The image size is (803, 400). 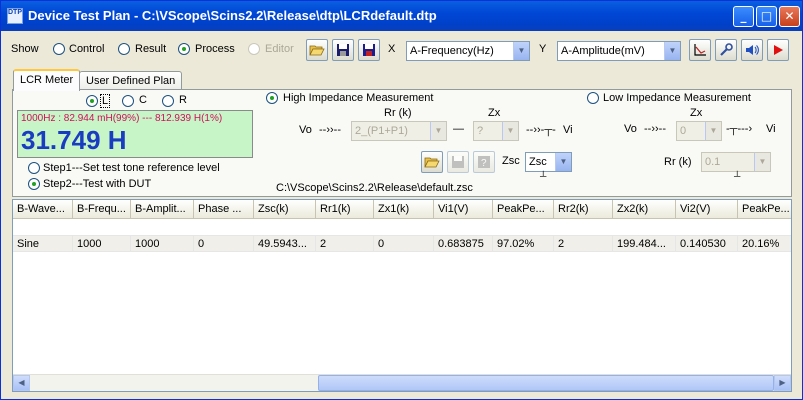 I want to click on x-axis-value: A-Frequency(Hz), so click(x=452, y=51).